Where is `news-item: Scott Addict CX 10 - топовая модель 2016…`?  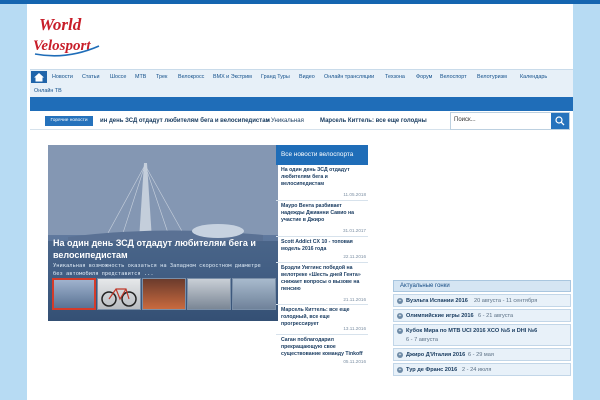 news-item: Scott Addict CX 10 - топовая модель 2016… is located at coordinates (322, 251).